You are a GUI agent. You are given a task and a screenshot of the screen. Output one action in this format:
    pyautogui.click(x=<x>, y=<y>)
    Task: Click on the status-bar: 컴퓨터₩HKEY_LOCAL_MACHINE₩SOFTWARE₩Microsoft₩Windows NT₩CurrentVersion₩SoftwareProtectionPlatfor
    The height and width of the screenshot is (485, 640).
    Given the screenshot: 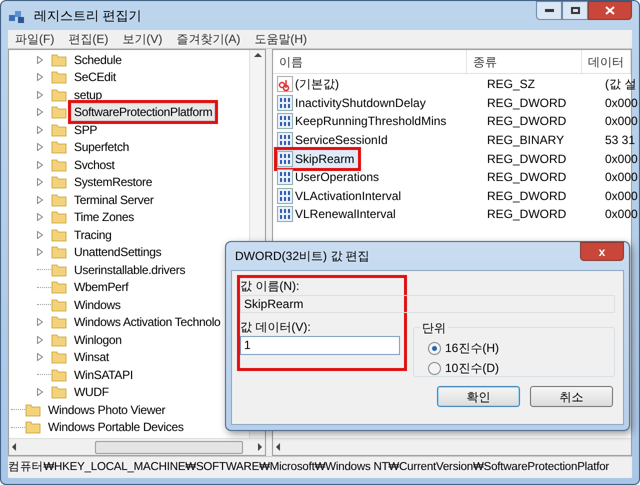 What is the action you would take?
    pyautogui.click(x=320, y=467)
    